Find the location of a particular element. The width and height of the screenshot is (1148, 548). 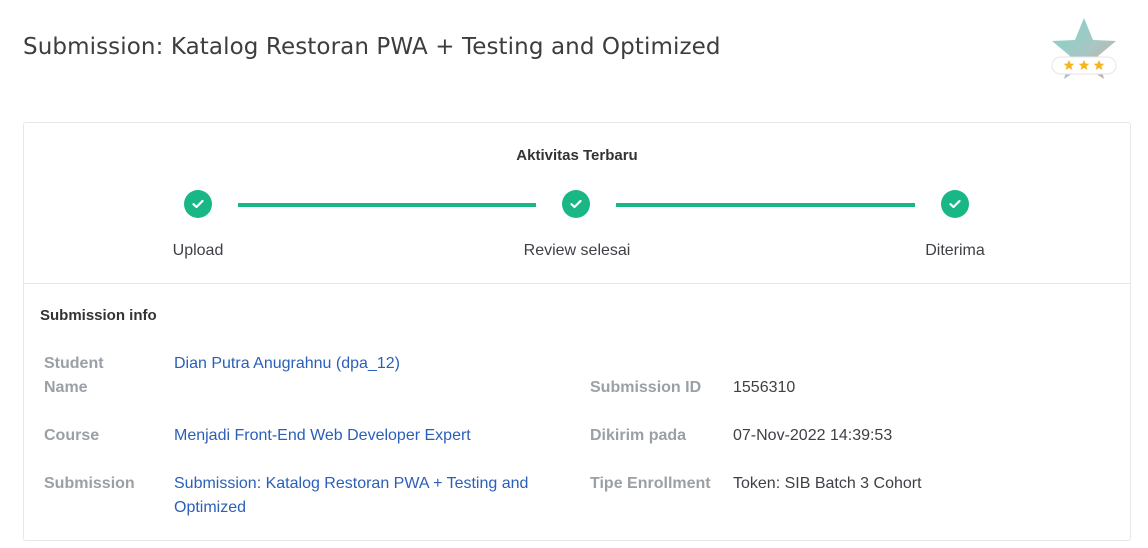

step-review-check-icon is located at coordinates (576, 204).